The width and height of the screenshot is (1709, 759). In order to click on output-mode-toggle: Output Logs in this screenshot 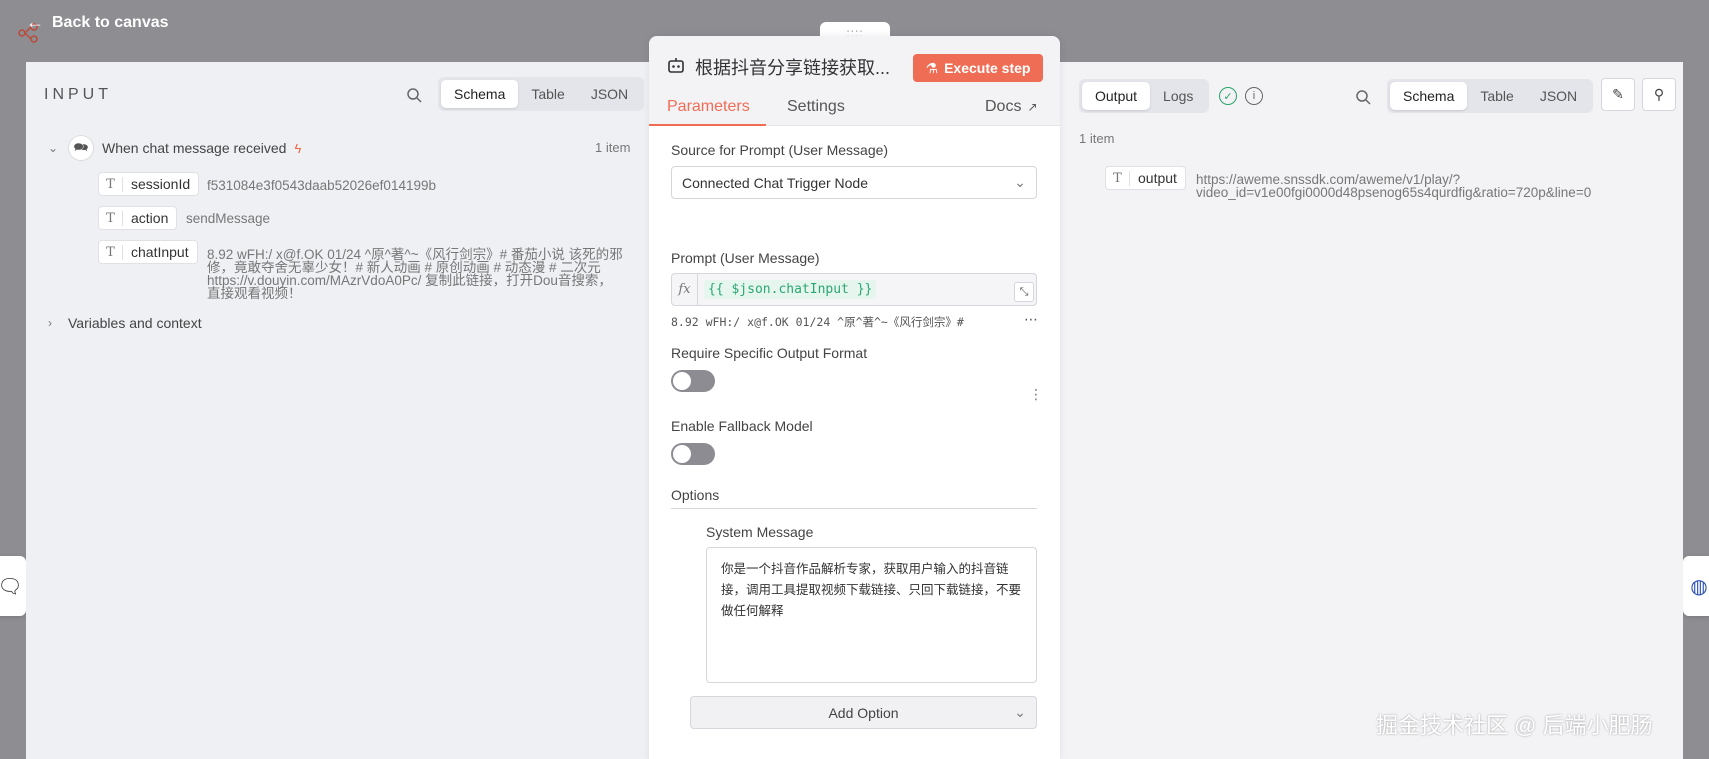, I will do `click(1144, 96)`.